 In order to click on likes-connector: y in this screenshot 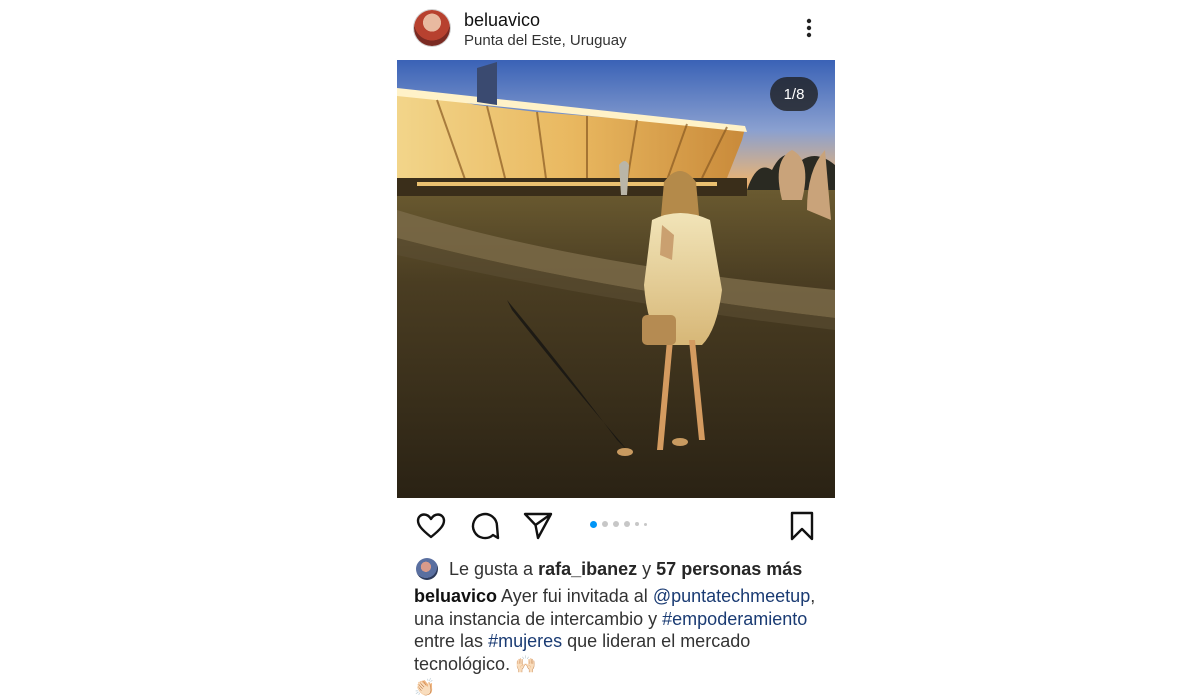, I will do `click(647, 568)`.